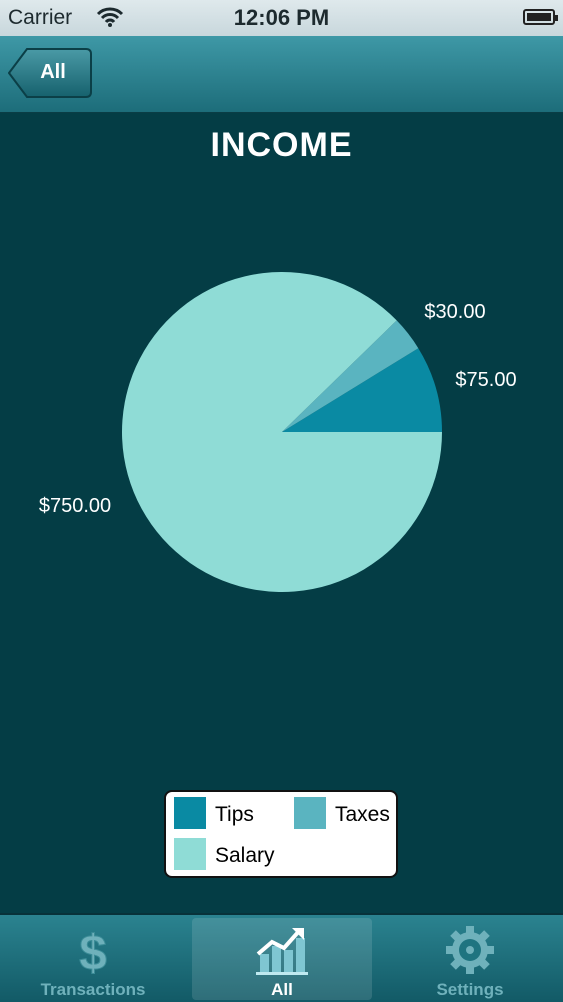  I want to click on chart-legend: Tips Taxes Salary, so click(281, 834).